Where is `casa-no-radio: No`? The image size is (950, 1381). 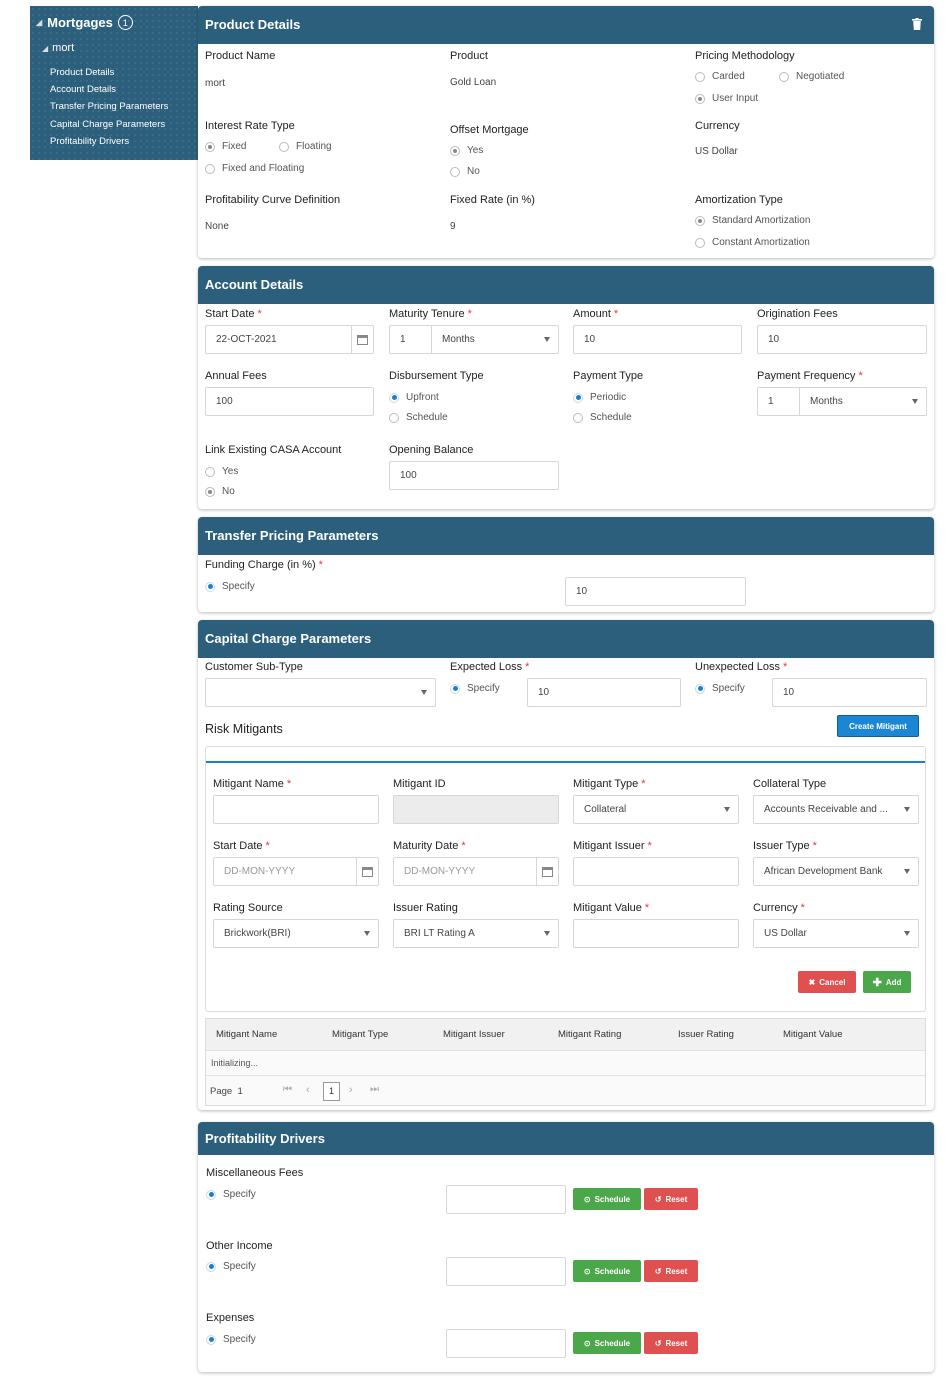 casa-no-radio: No is located at coordinates (220, 491).